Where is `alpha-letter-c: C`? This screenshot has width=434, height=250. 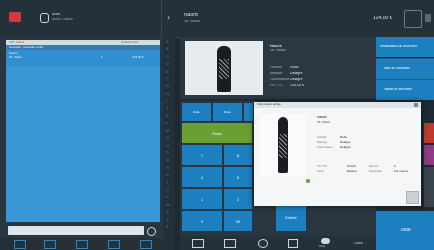 alpha-letter-c: C is located at coordinates (167, 57).